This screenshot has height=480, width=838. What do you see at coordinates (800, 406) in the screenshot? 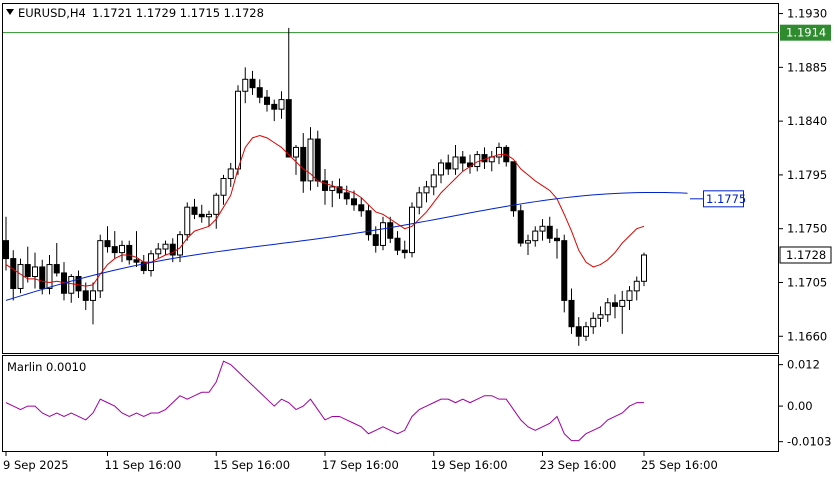
I see `osc-tick-label: 0.00` at bounding box center [800, 406].